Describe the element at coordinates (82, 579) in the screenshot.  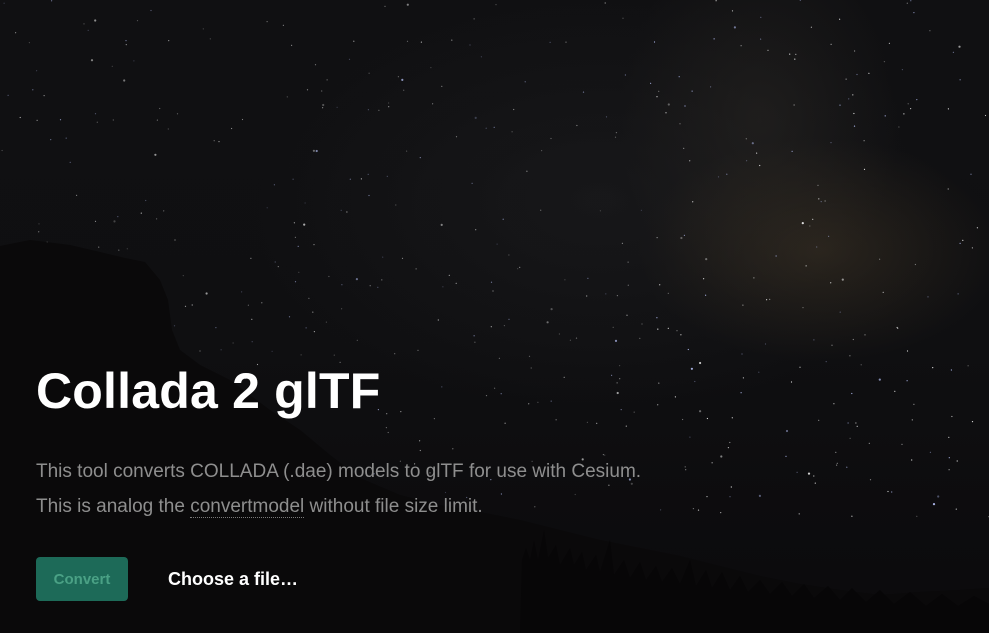
I see `convert-button: Convert` at that location.